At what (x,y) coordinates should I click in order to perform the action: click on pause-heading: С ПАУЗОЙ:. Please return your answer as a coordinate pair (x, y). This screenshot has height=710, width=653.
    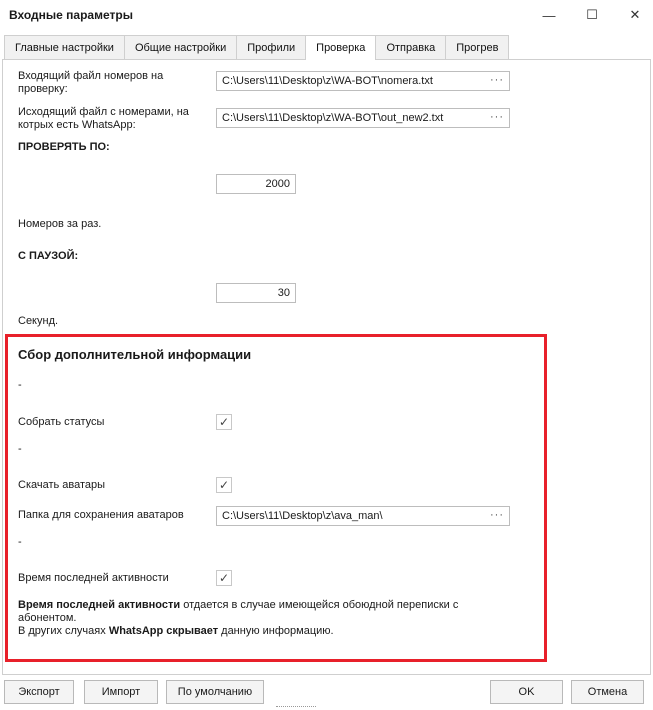
    Looking at the image, I should click on (48, 256).